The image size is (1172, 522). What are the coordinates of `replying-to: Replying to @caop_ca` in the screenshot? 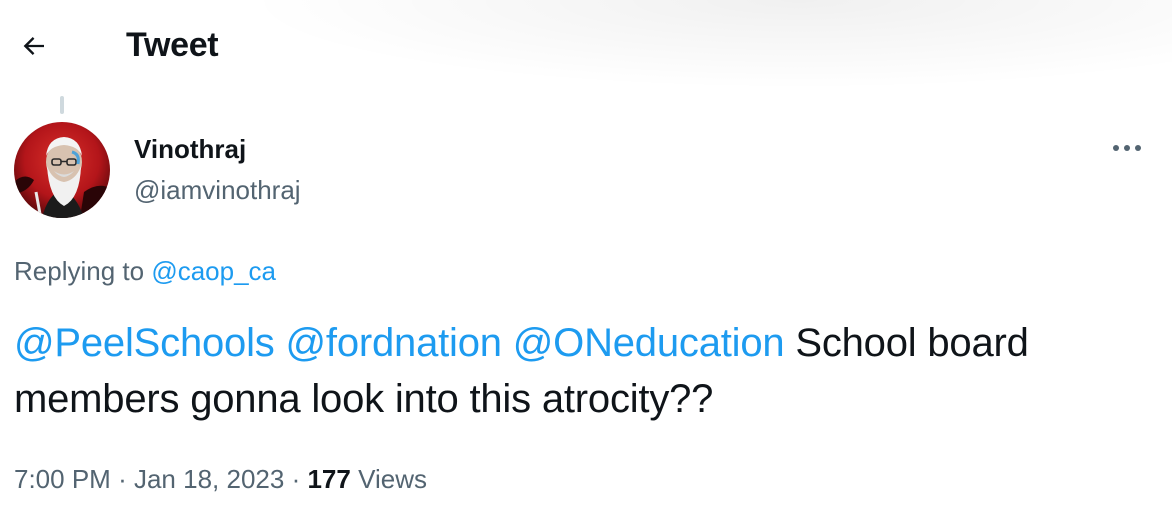 It's located at (145, 271).